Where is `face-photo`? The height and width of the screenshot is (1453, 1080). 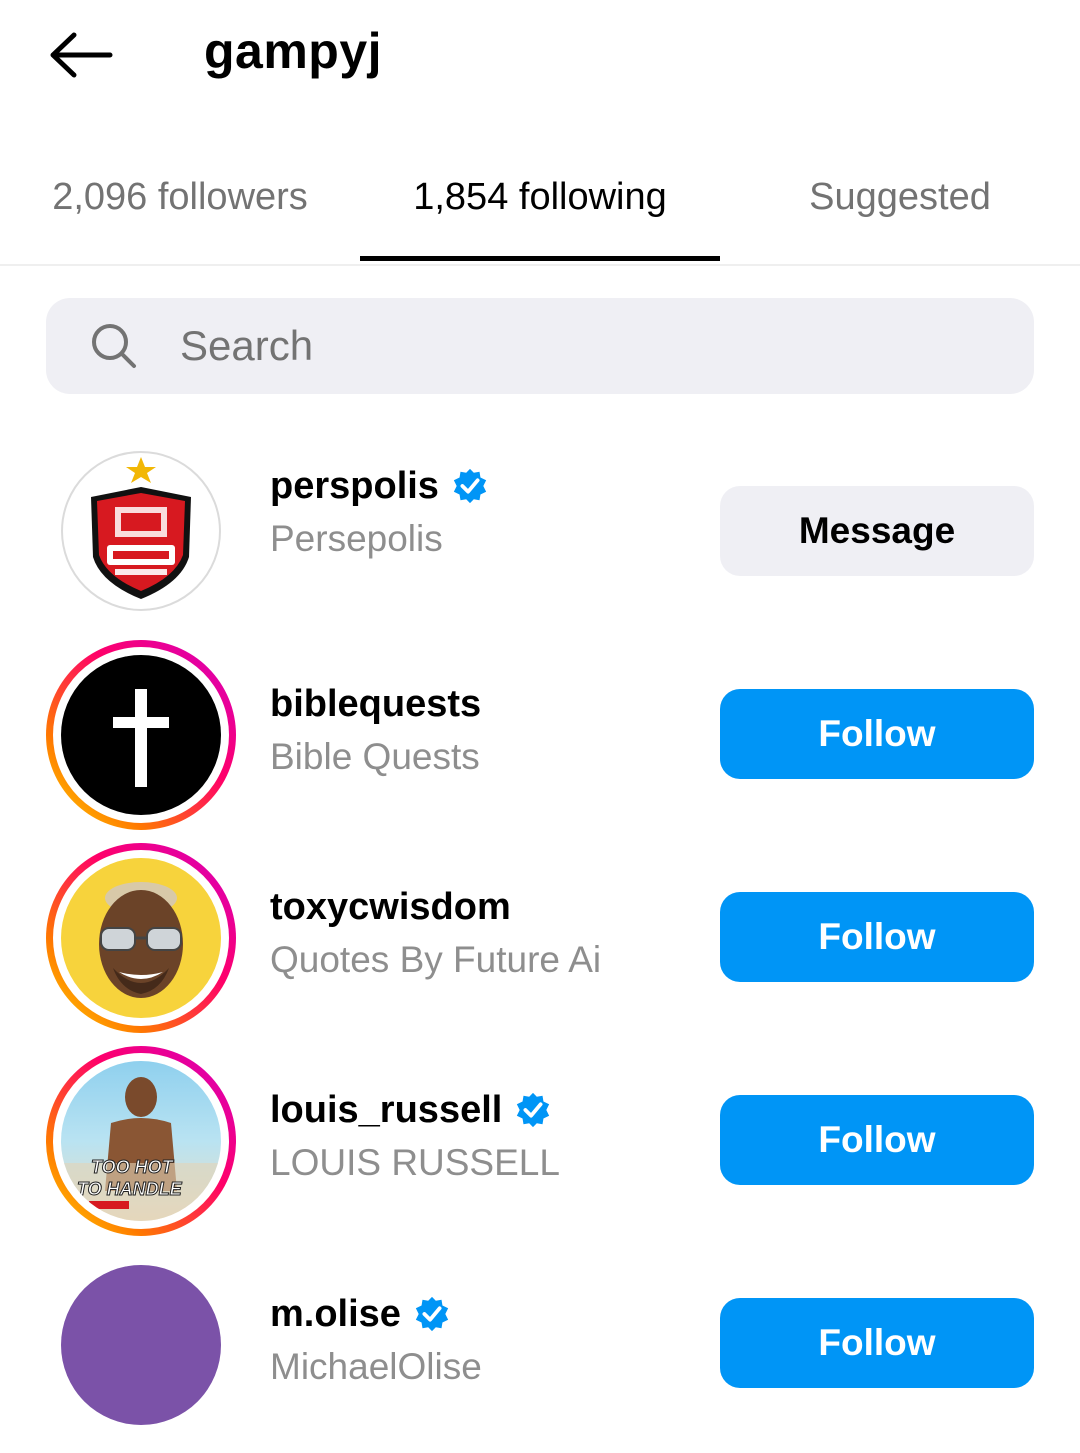 face-photo is located at coordinates (141, 940).